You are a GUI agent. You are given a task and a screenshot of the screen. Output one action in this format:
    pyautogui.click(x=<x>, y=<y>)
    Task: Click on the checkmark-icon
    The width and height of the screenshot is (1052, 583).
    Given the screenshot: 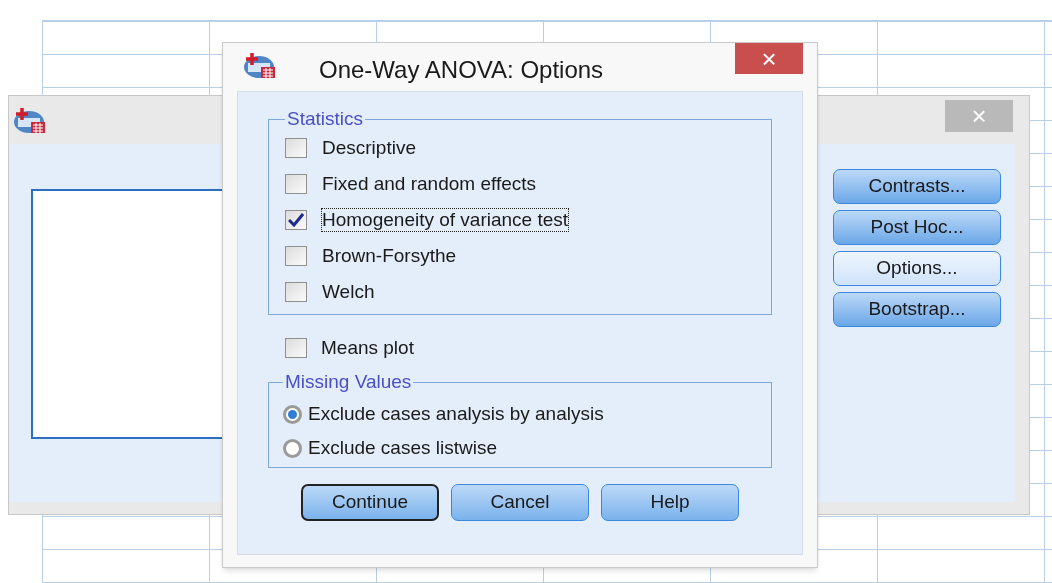 What is the action you would take?
    pyautogui.click(x=296, y=220)
    